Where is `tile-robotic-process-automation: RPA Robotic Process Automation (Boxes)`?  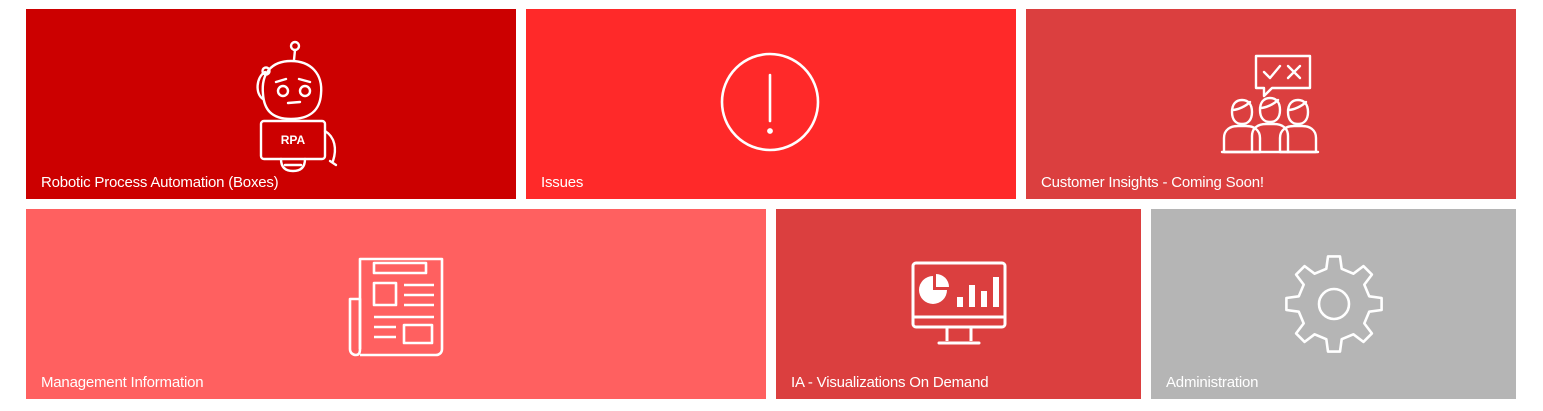
tile-robotic-process-automation: RPA Robotic Process Automation (Boxes) is located at coordinates (271, 104).